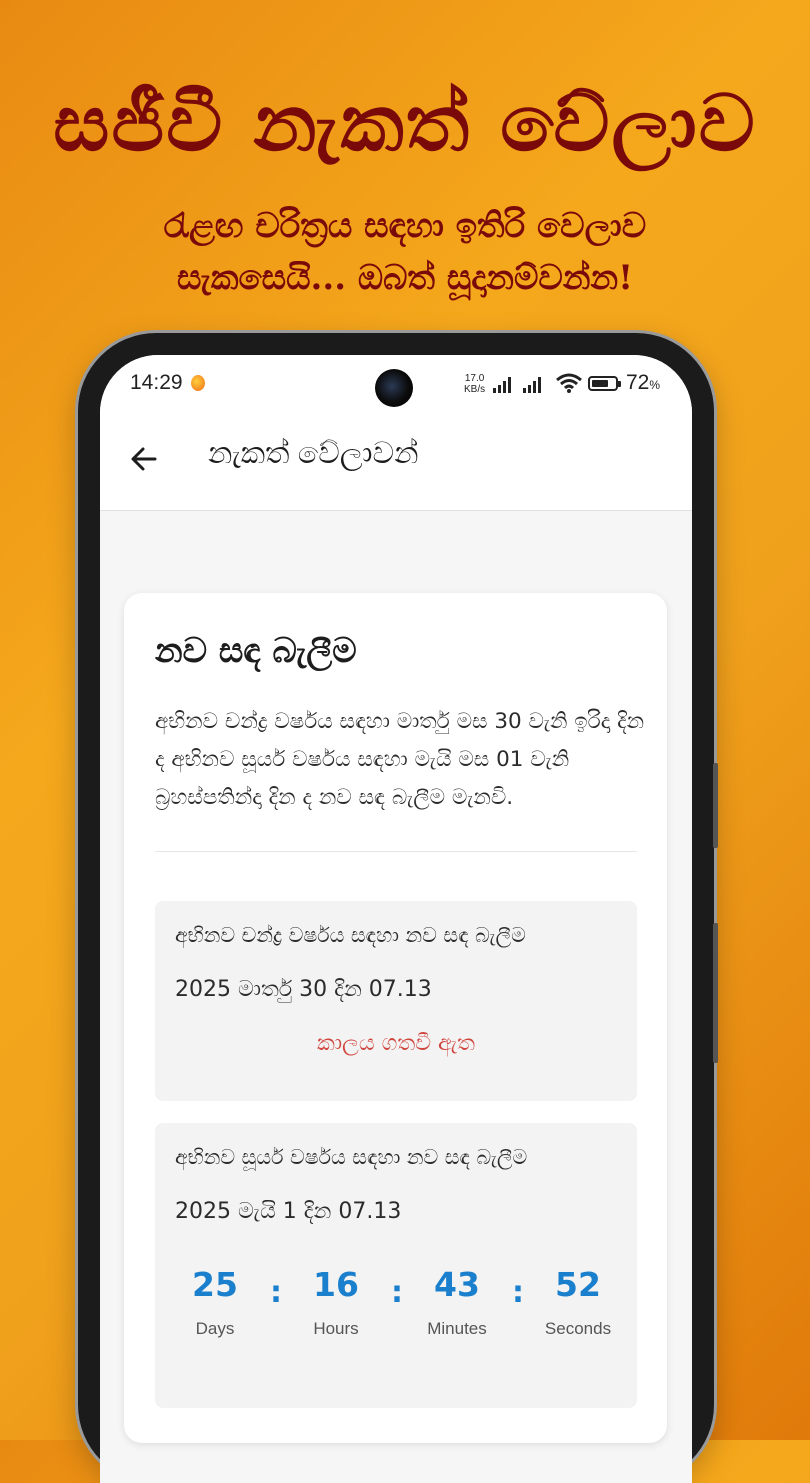 The height and width of the screenshot is (1483, 810). What do you see at coordinates (288, 1211) in the screenshot?
I see `event-date: 2025 මැයි 1 දින 07.13` at bounding box center [288, 1211].